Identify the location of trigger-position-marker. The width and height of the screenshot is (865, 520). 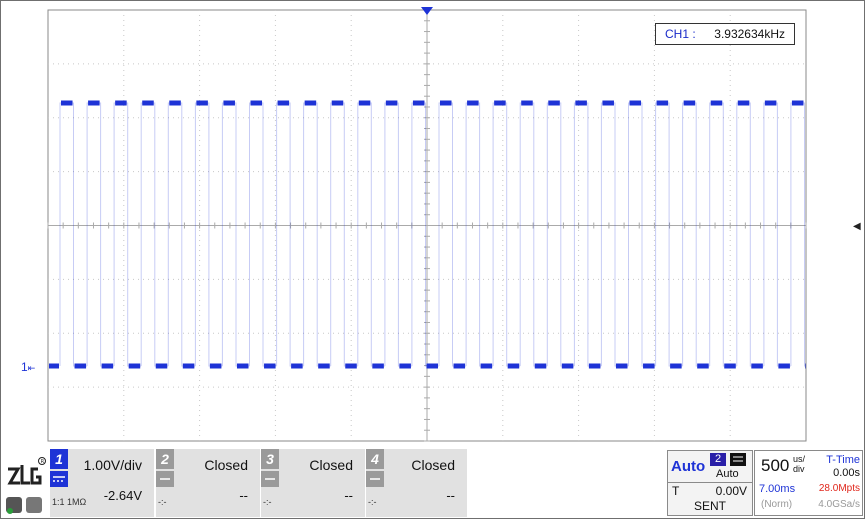
(427, 11).